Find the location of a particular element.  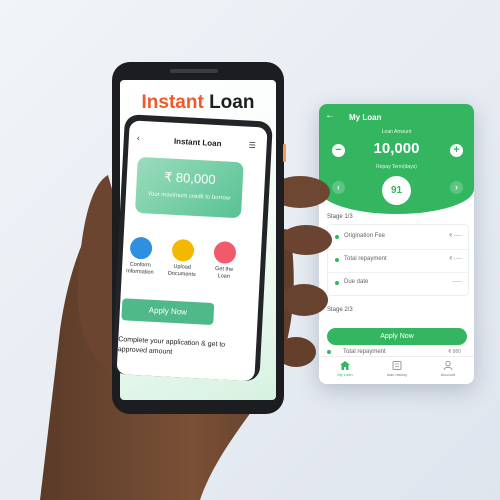

headline-word-instant: Instant is located at coordinates (172, 102).